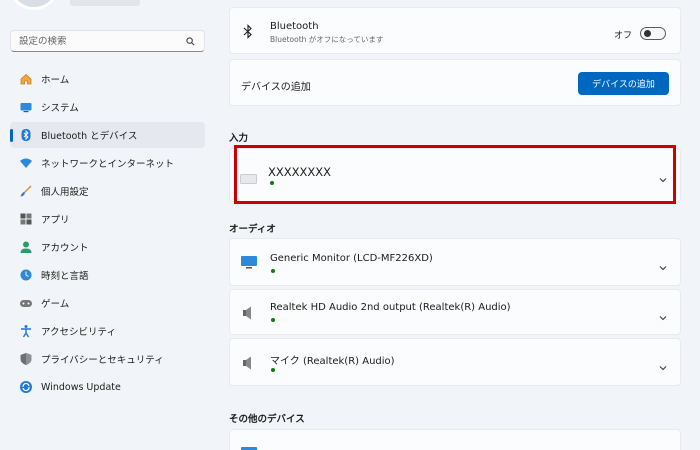 The width and height of the screenshot is (700, 450). What do you see at coordinates (26, 247) in the screenshot?
I see `account-icon` at bounding box center [26, 247].